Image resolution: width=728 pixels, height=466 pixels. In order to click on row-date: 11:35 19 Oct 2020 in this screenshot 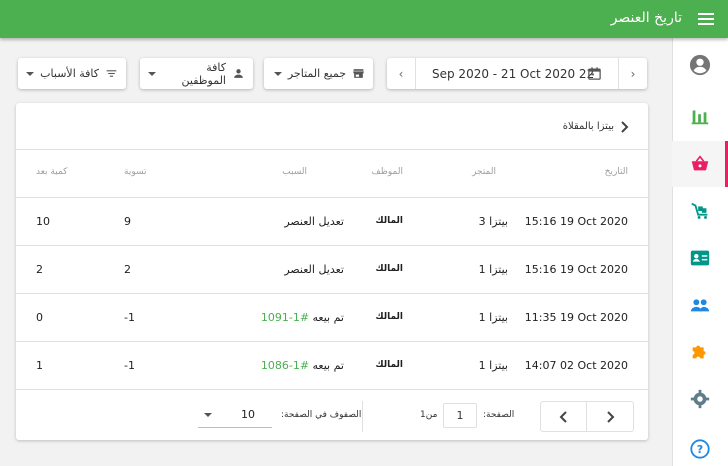, I will do `click(576, 317)`.